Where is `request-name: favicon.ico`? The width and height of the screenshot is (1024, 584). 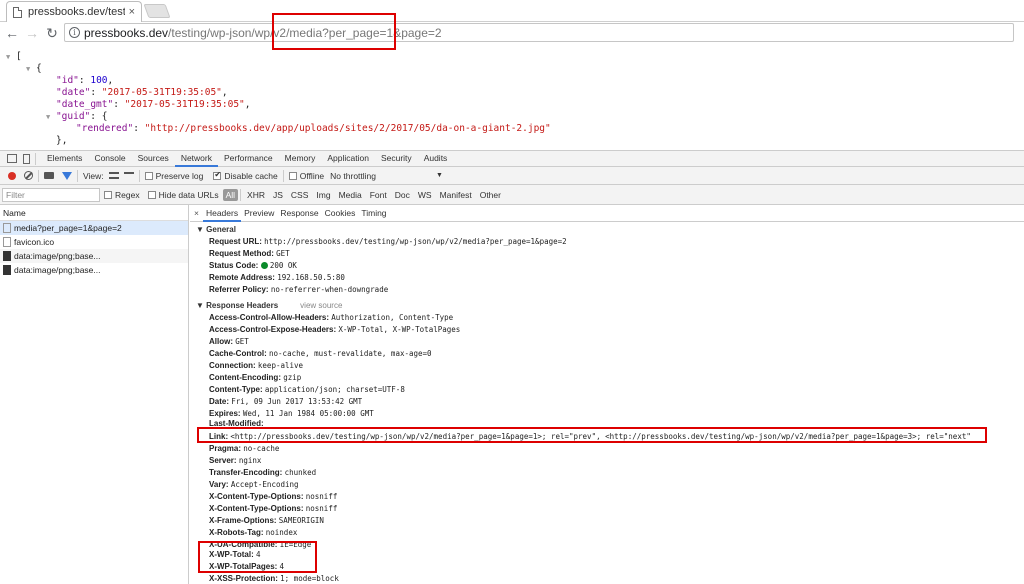
request-name: favicon.ico is located at coordinates (34, 242).